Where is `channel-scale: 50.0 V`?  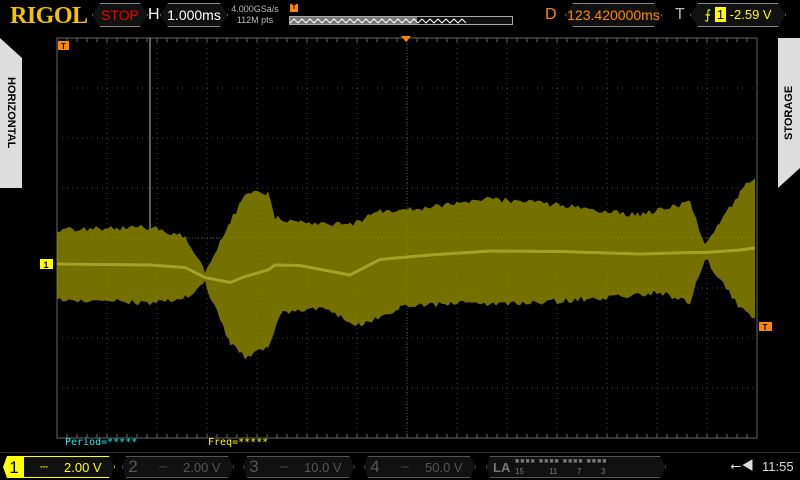 channel-scale: 50.0 V is located at coordinates (444, 467).